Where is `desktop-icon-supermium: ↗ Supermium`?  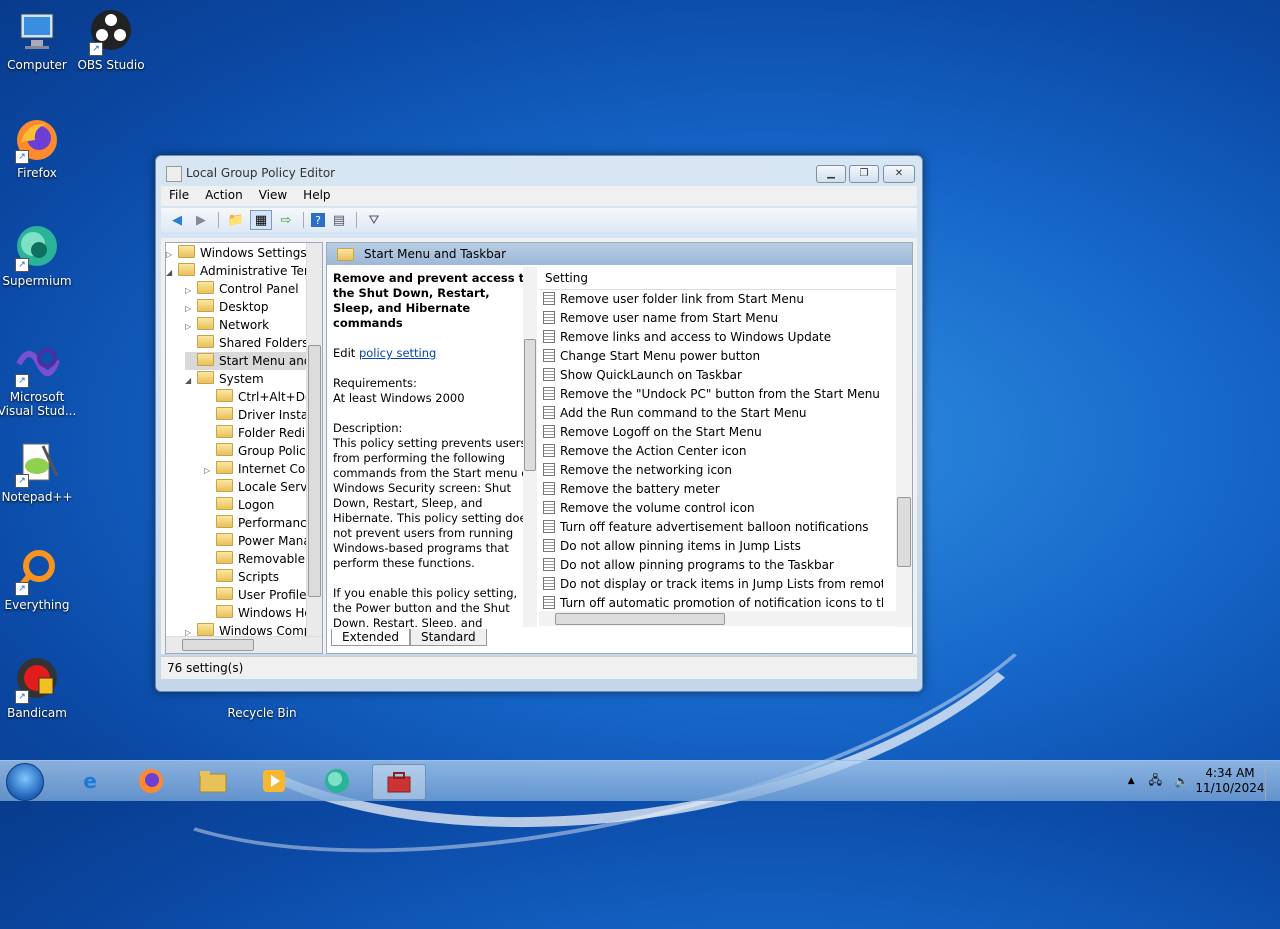 desktop-icon-supermium: ↗ Supermium is located at coordinates (38, 256).